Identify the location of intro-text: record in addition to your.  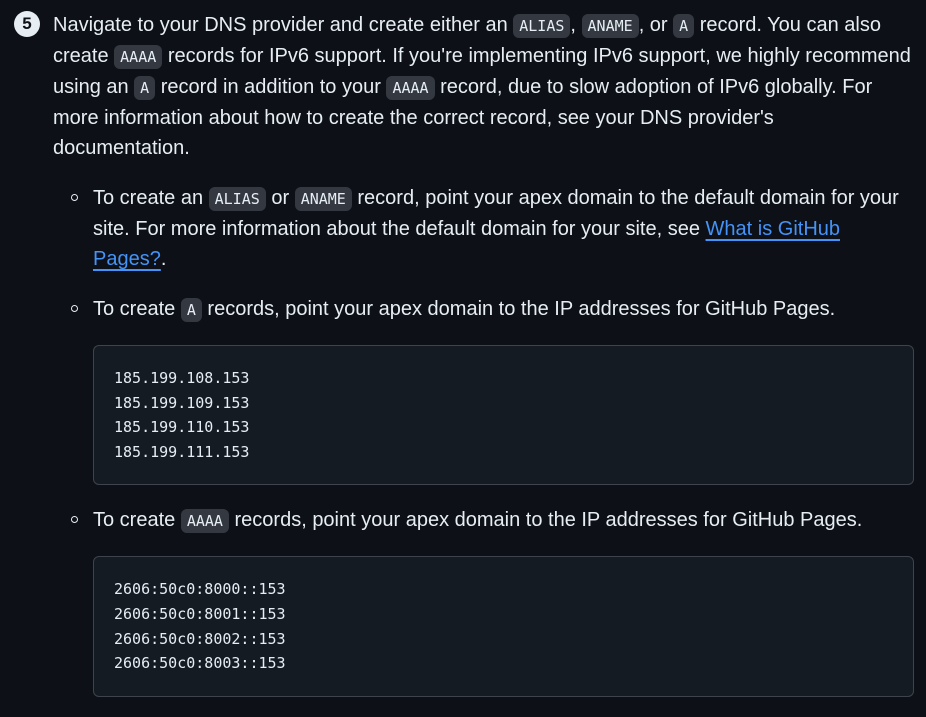
(271, 87).